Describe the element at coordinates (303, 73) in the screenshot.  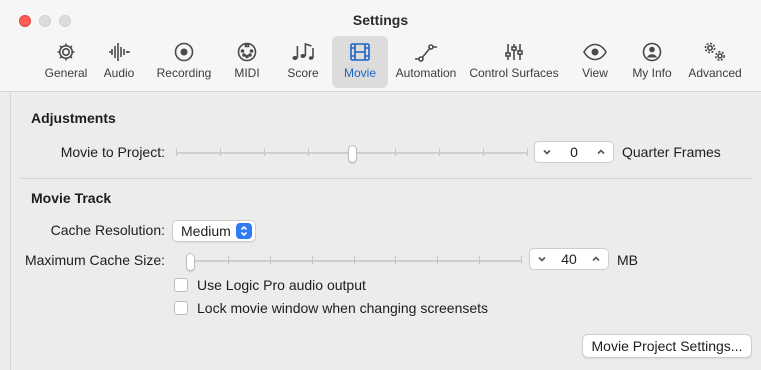
I see `tab-label: Score` at that location.